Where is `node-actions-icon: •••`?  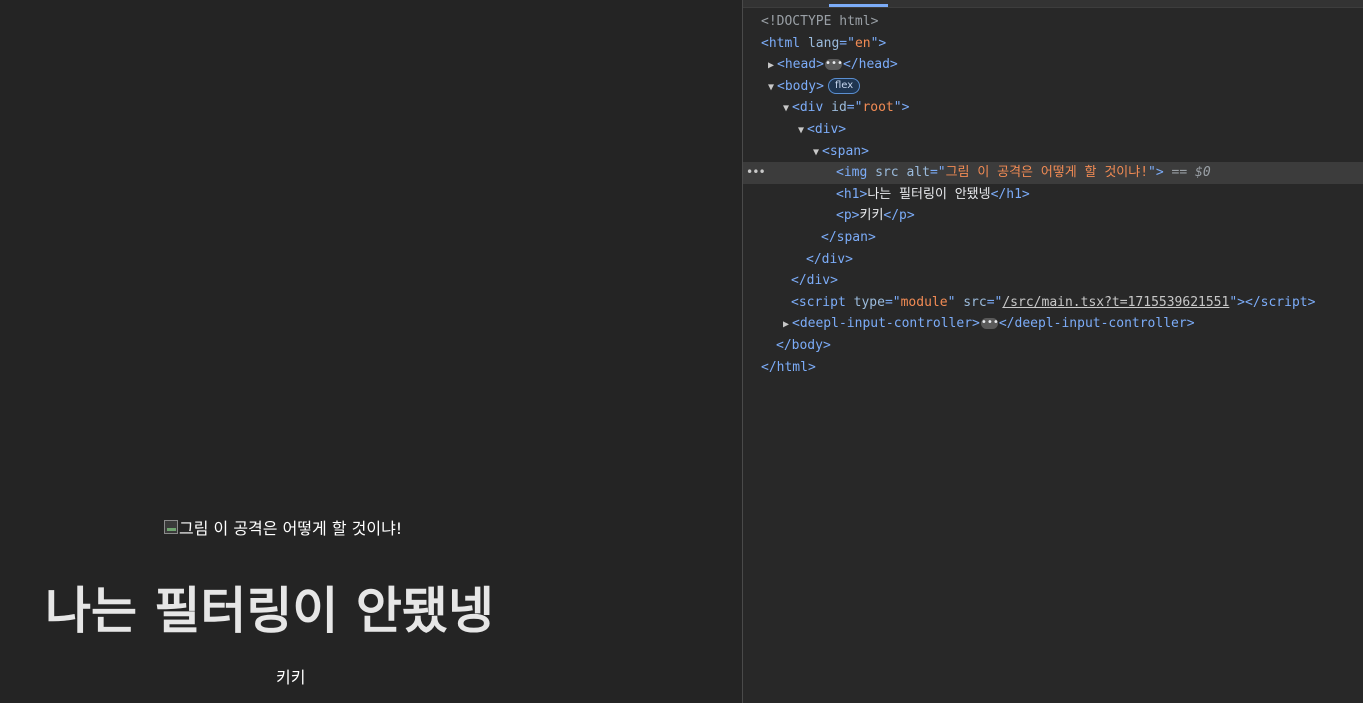 node-actions-icon: ••• is located at coordinates (756, 173).